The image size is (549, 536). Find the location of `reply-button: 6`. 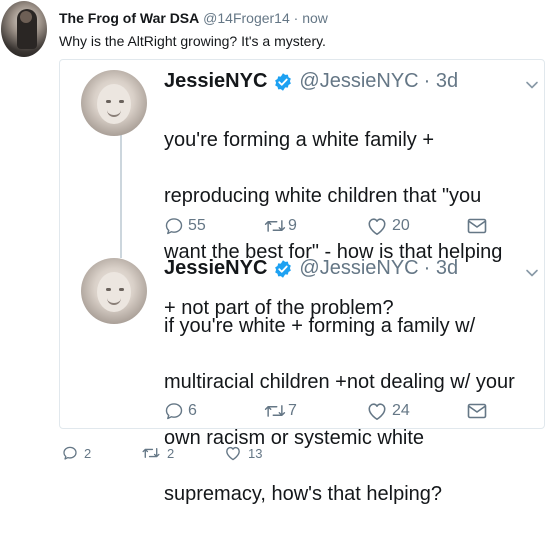

reply-button: 6 is located at coordinates (180, 411).